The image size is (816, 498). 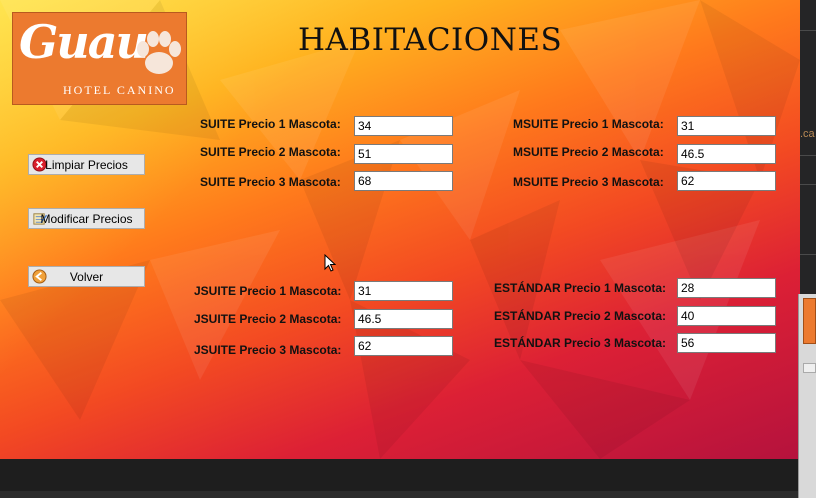 What do you see at coordinates (726, 288) in the screenshot?
I see `estandar-price-1-field` at bounding box center [726, 288].